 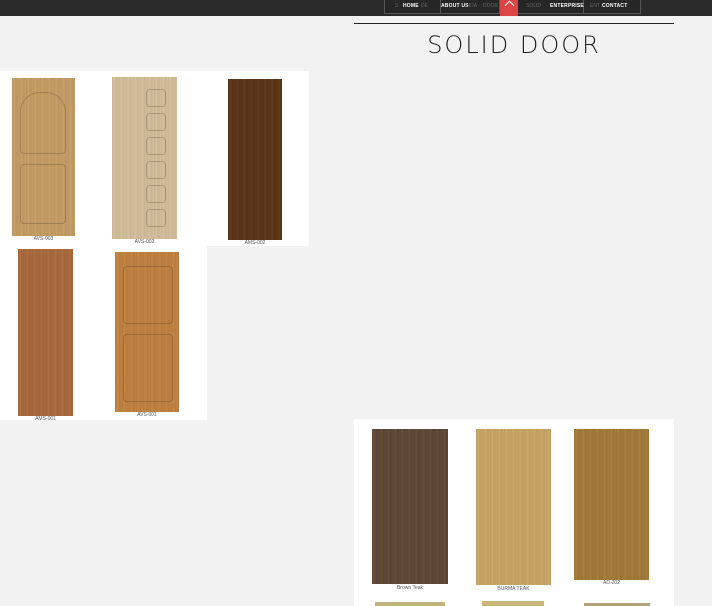 I want to click on door-caption: AVS-001, so click(x=147, y=415).